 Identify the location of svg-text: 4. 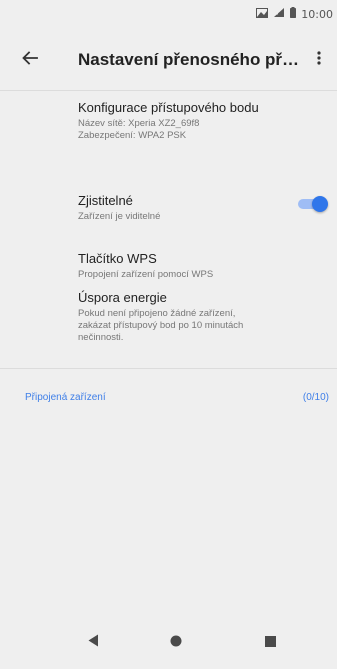
(276, 14).